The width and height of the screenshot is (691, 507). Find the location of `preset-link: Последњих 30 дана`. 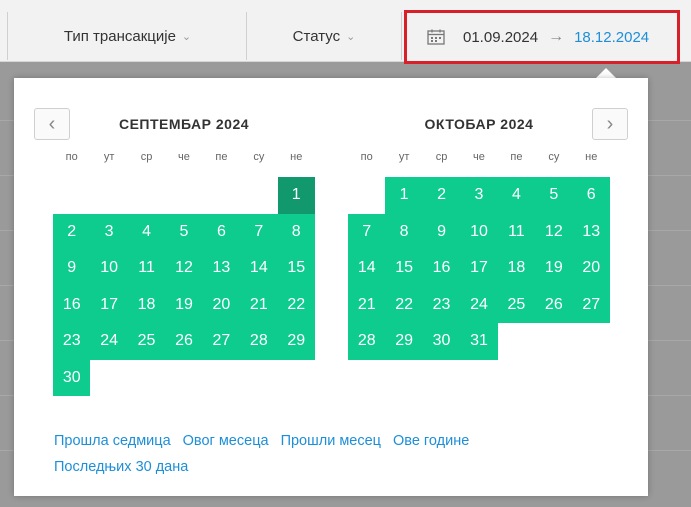

preset-link: Последњих 30 дана is located at coordinates (121, 467).